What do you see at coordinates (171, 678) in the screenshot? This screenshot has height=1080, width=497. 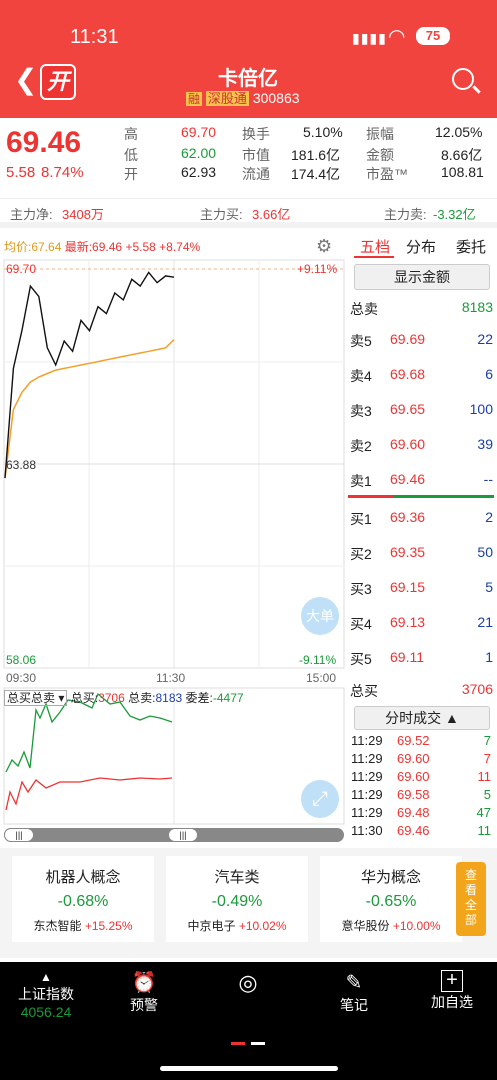 I see `time-mid: 11:30` at bounding box center [171, 678].